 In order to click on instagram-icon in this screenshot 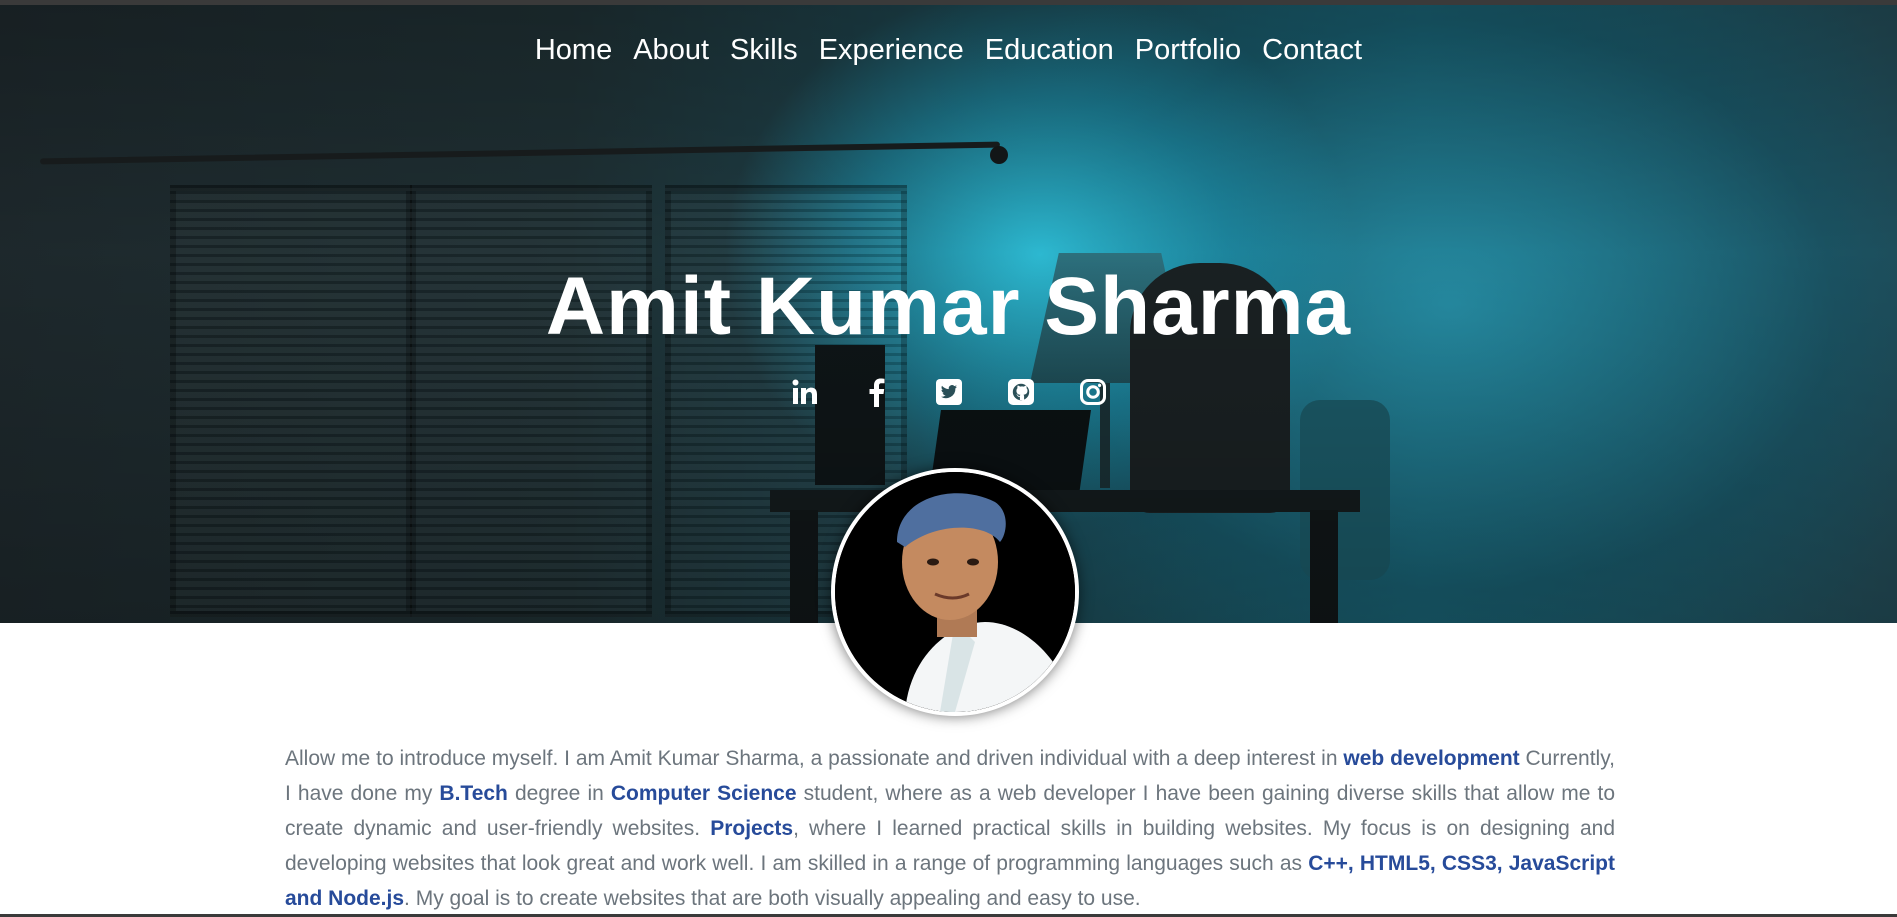, I will do `click(1093, 392)`.